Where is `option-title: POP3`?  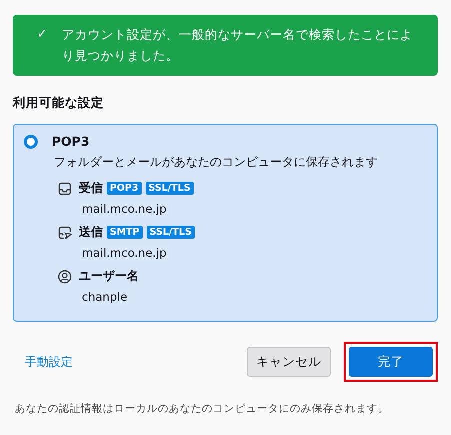
option-title: POP3 is located at coordinates (71, 141).